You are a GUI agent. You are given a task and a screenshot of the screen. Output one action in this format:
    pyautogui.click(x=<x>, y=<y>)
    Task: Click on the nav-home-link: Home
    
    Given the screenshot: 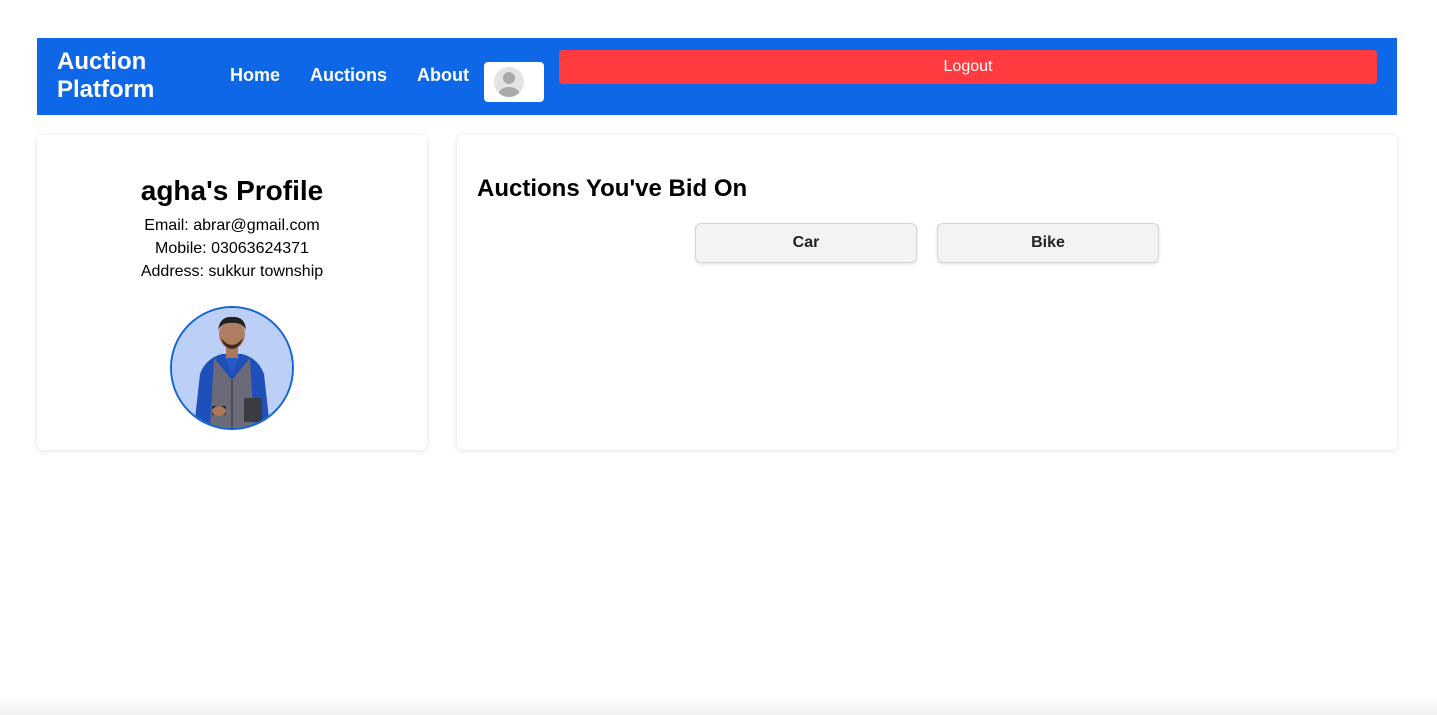 What is the action you would take?
    pyautogui.click(x=255, y=75)
    